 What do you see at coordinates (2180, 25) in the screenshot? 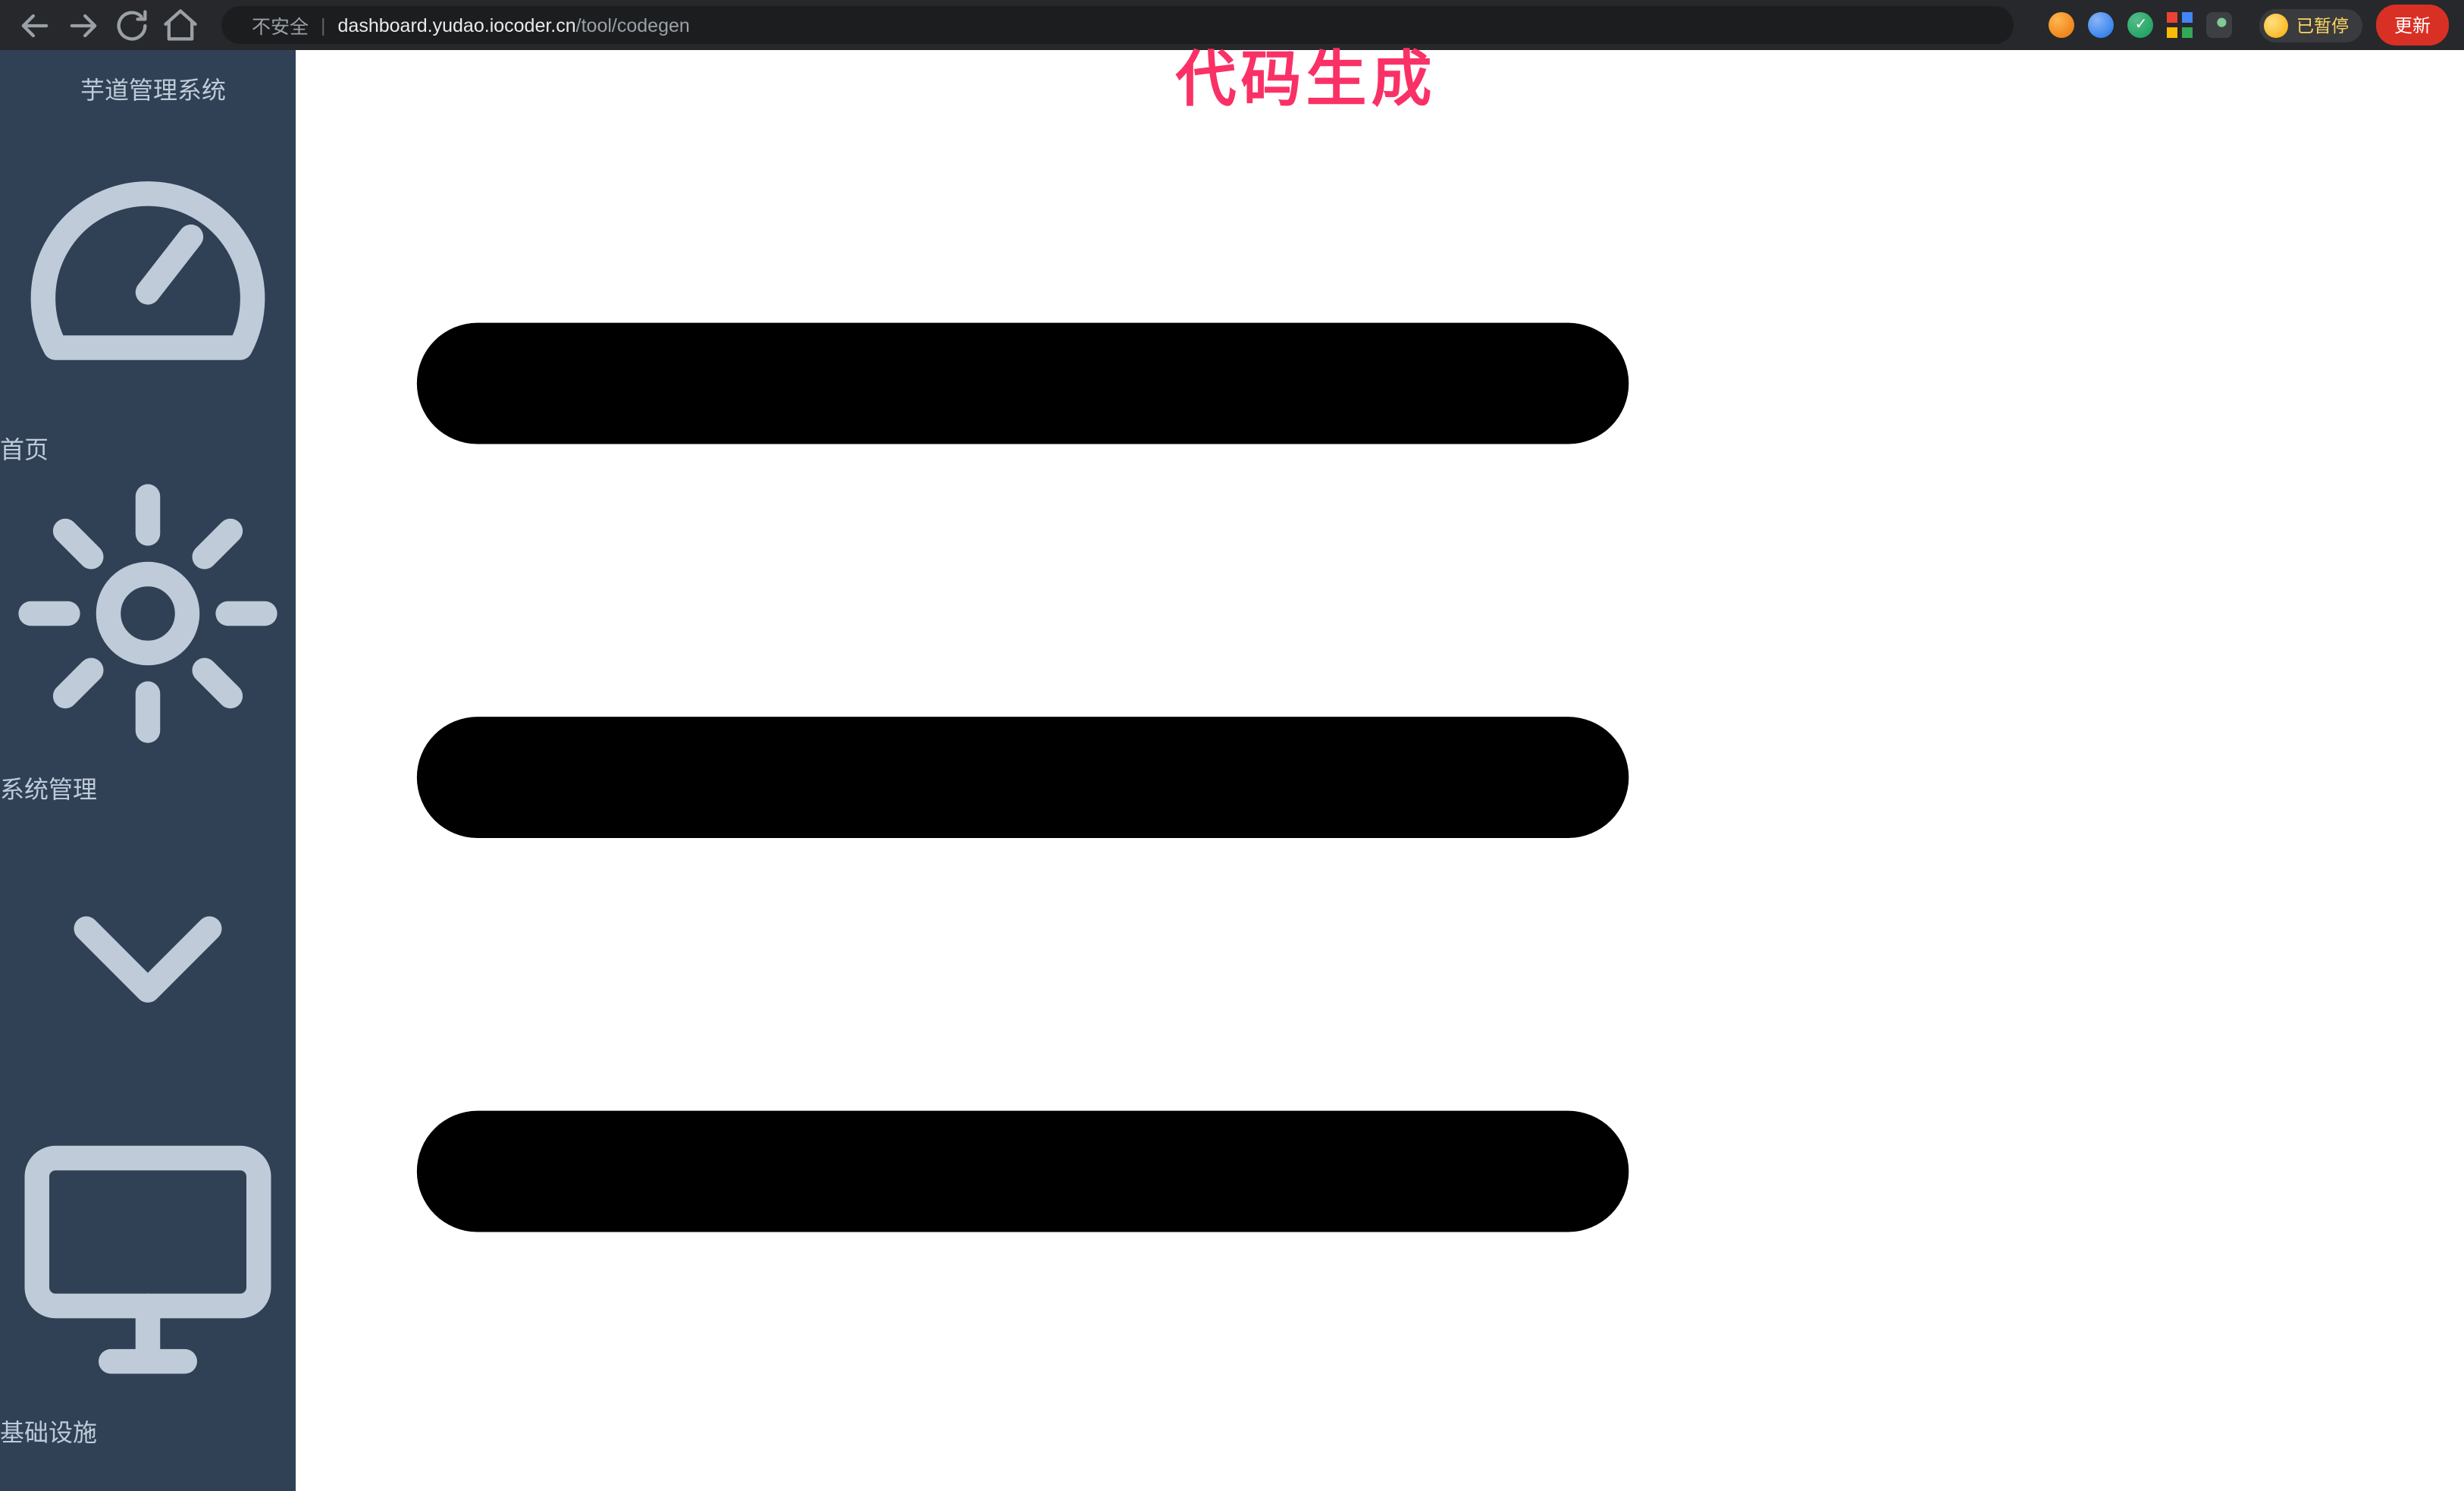
I see `extension-icon-grid` at bounding box center [2180, 25].